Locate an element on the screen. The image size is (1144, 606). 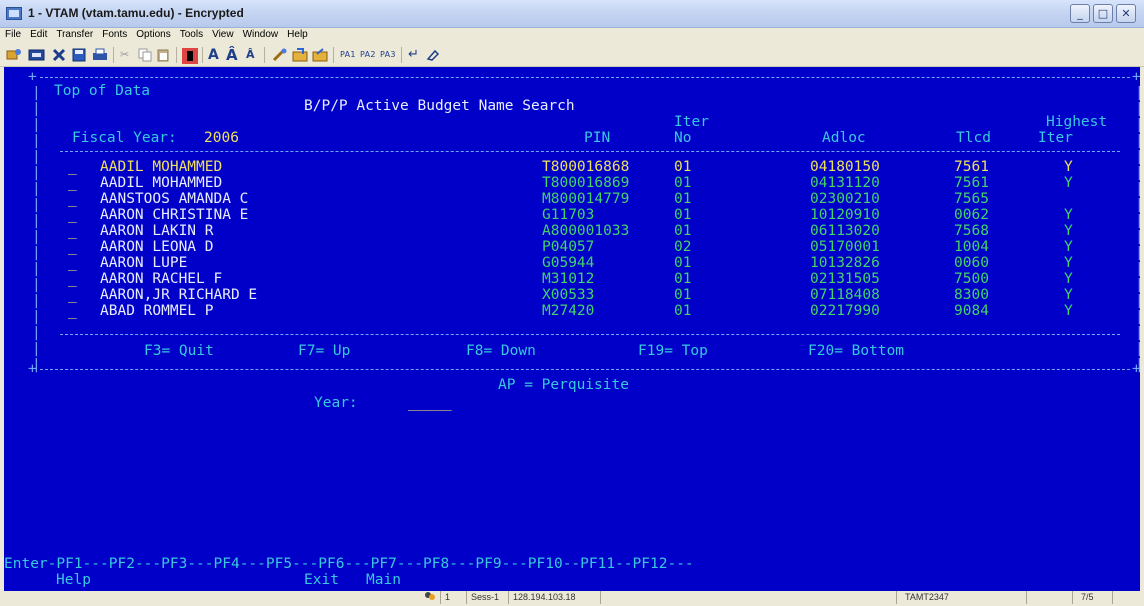
row-name: AADIL MOHAMMED is located at coordinates (161, 183).